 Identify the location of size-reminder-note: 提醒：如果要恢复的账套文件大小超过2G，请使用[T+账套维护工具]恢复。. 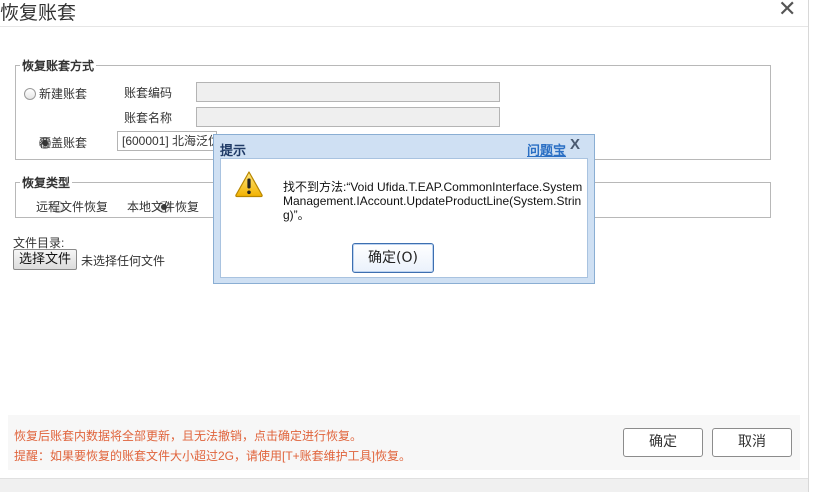
(213, 456).